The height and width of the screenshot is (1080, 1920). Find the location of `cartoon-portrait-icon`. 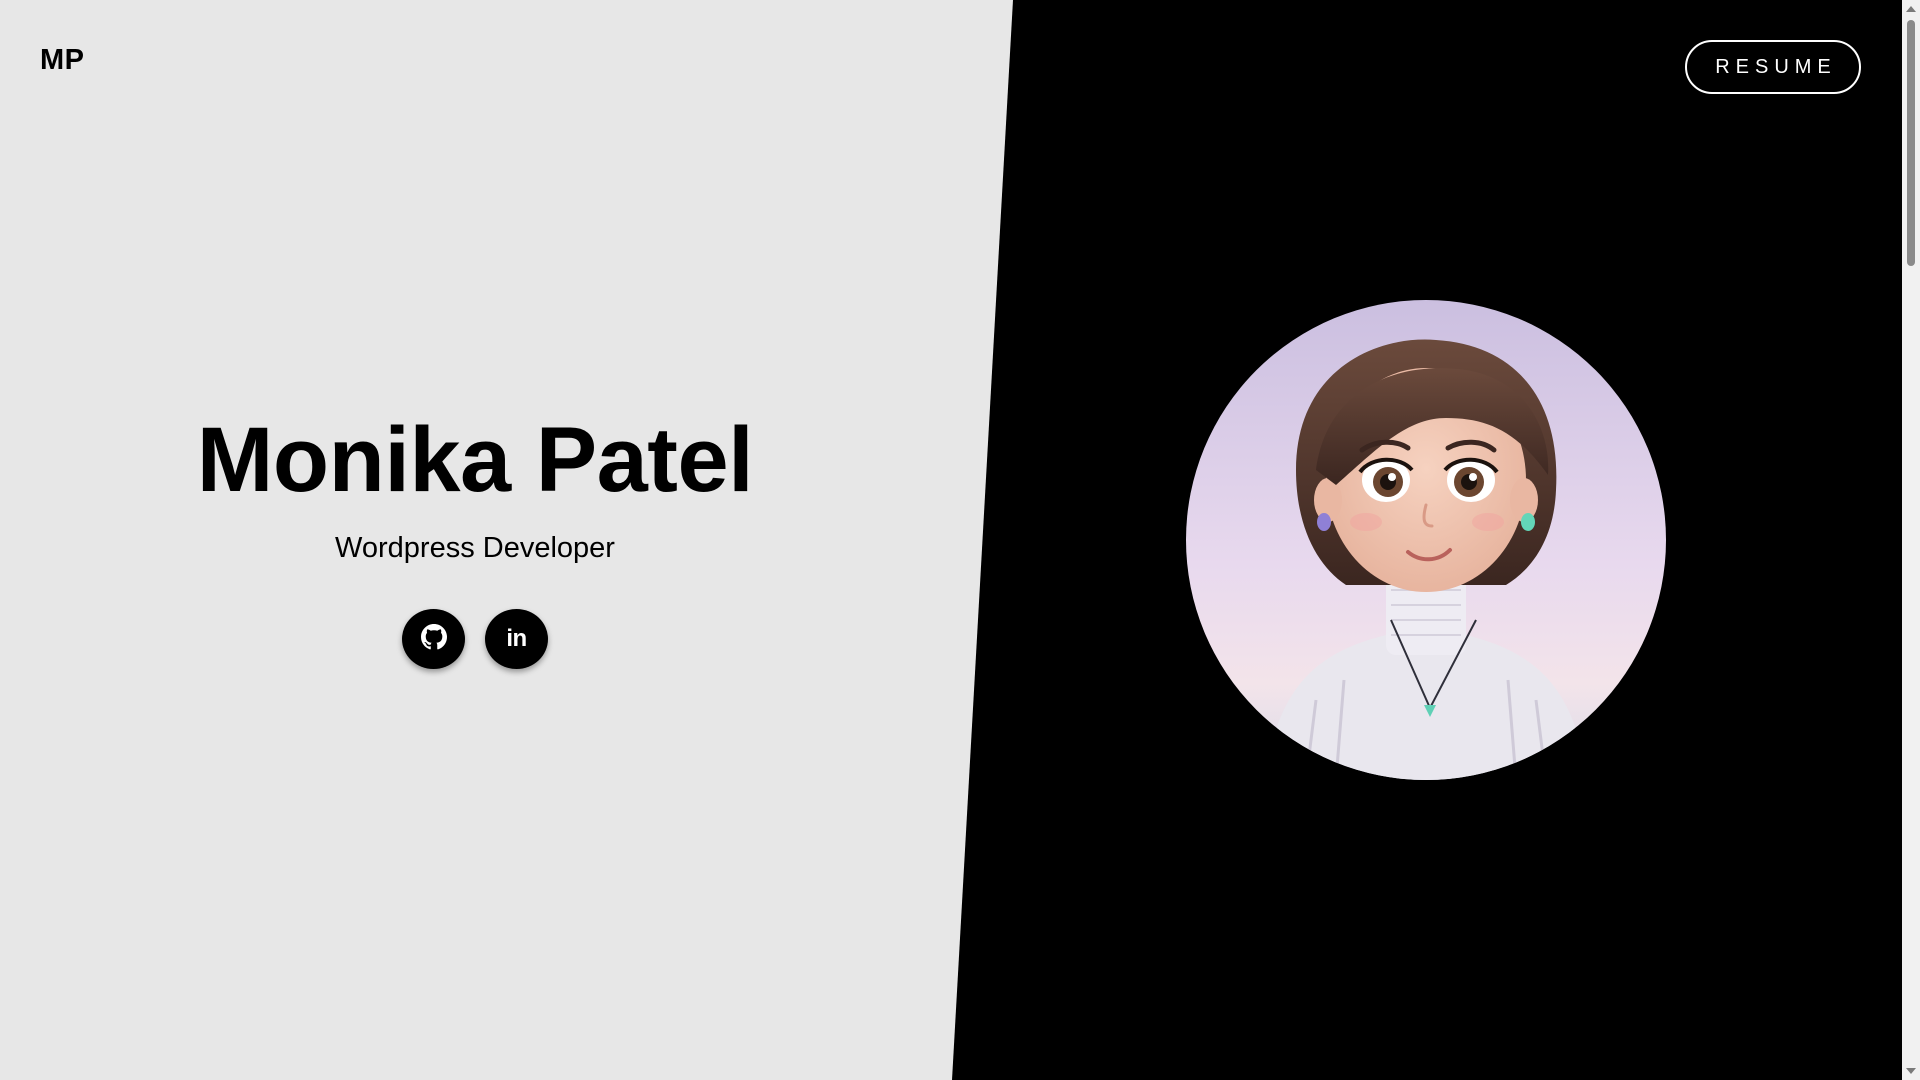

cartoon-portrait-icon is located at coordinates (1426, 540).